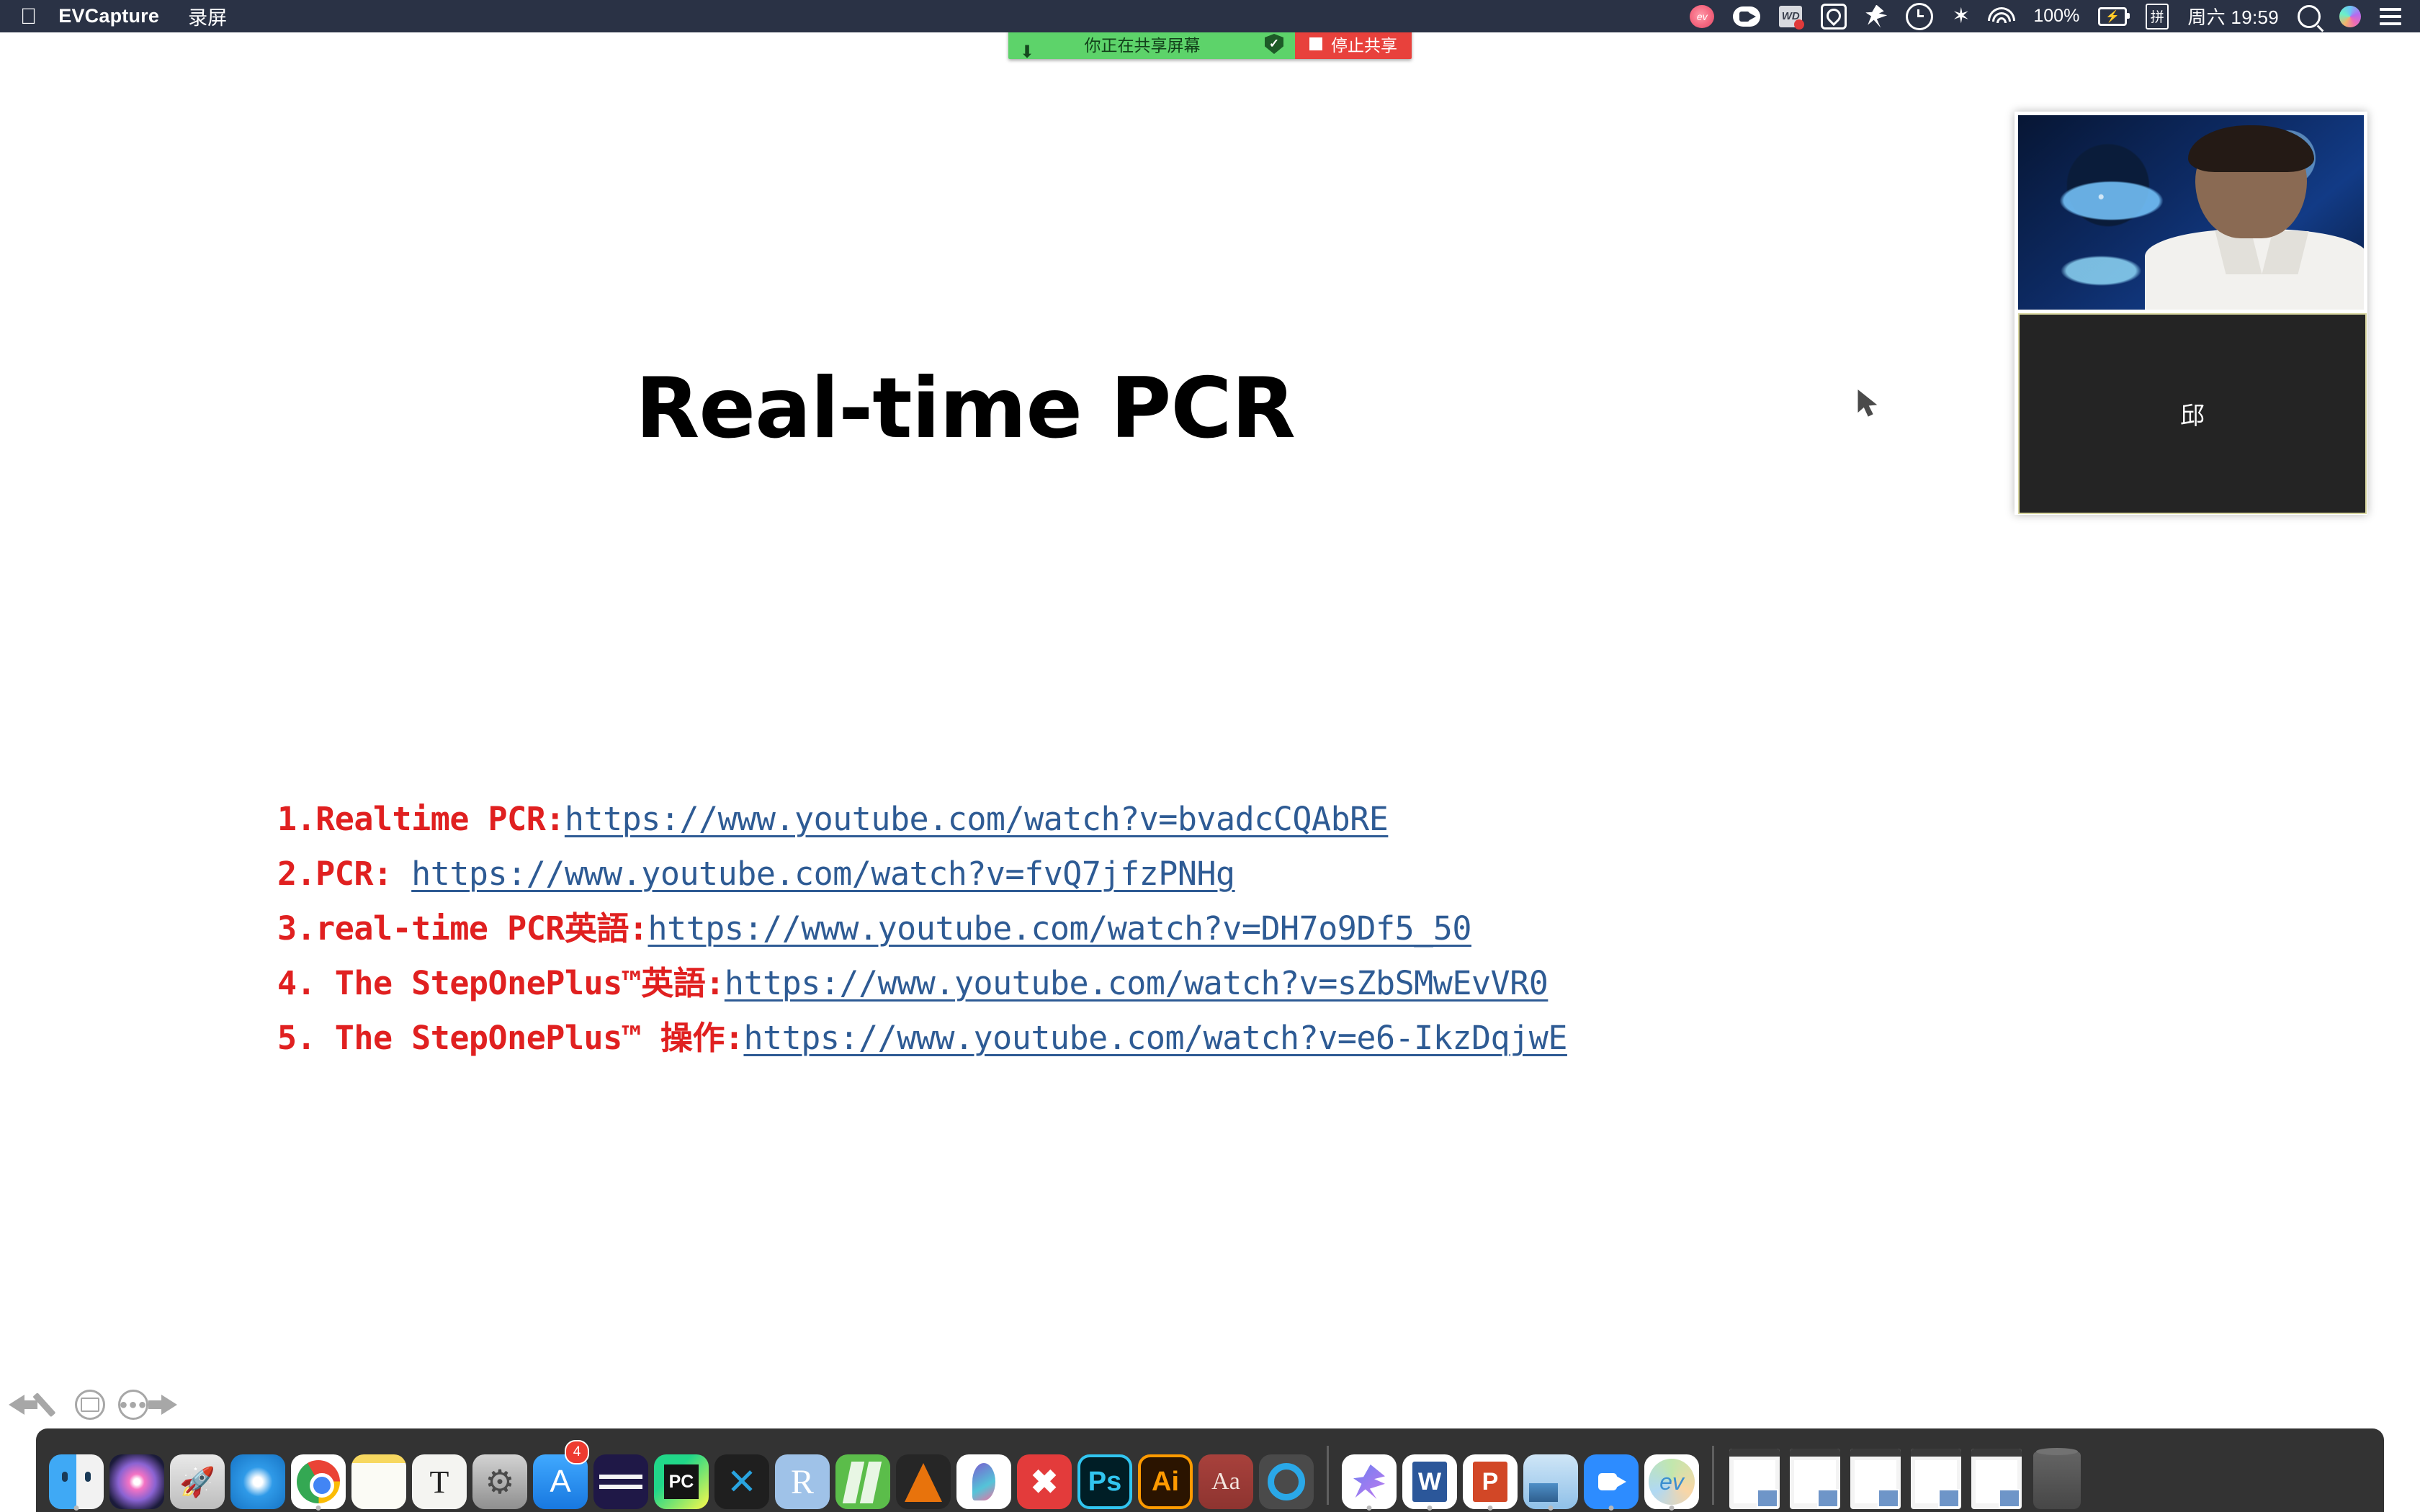 This screenshot has height=1512, width=2420. Describe the element at coordinates (318, 1481) in the screenshot. I see `chrome-icon` at that location.